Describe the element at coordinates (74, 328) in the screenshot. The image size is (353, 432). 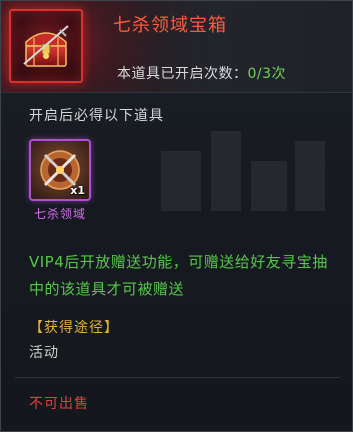
I see `source-label: 【获得途径】` at that location.